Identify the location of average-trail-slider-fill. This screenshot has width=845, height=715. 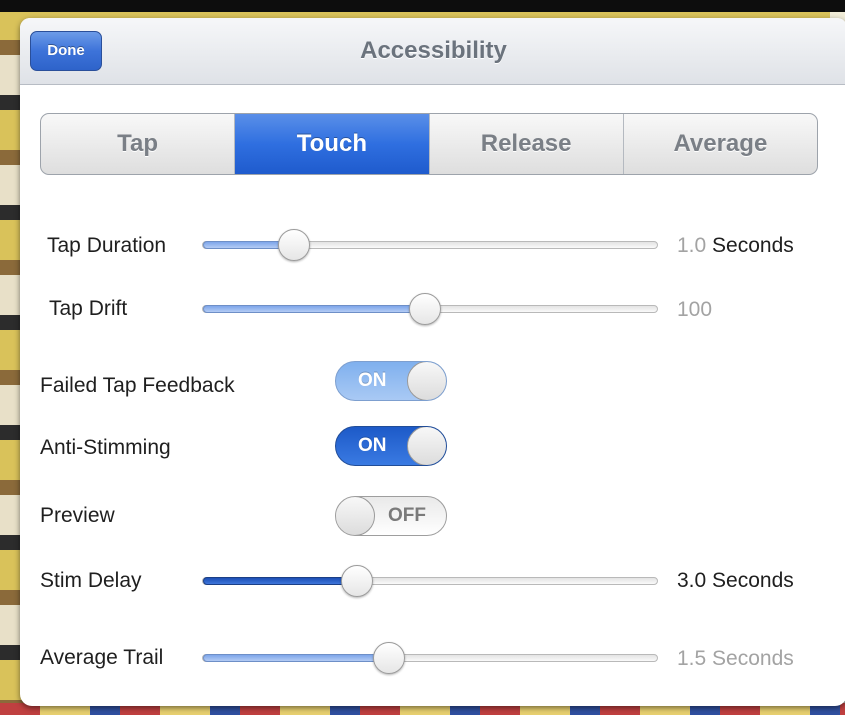
(296, 658).